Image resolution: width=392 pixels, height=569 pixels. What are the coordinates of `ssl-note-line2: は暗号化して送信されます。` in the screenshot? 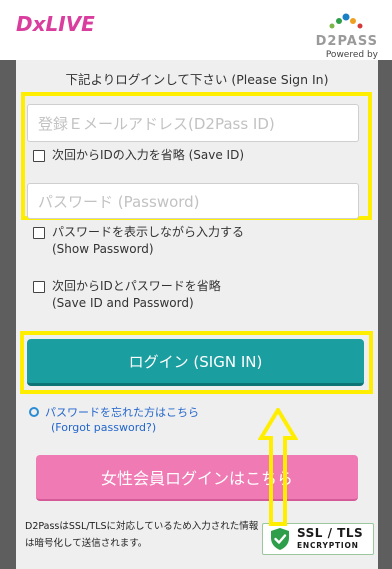 It's located at (86, 543).